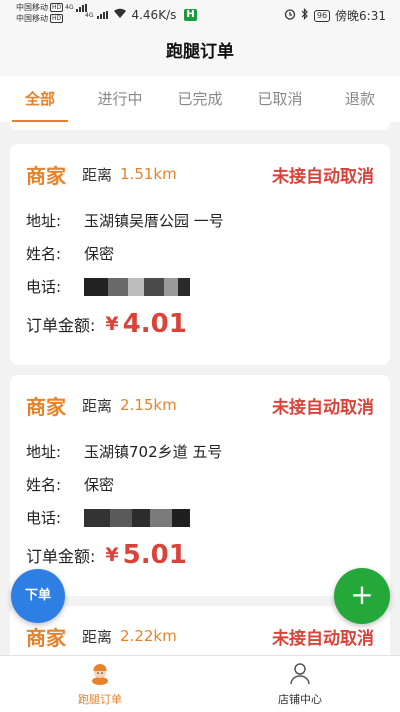  What do you see at coordinates (52, 13) in the screenshot?
I see `carrier-info: 中国移动 HD 4G 中国移动 HD` at bounding box center [52, 13].